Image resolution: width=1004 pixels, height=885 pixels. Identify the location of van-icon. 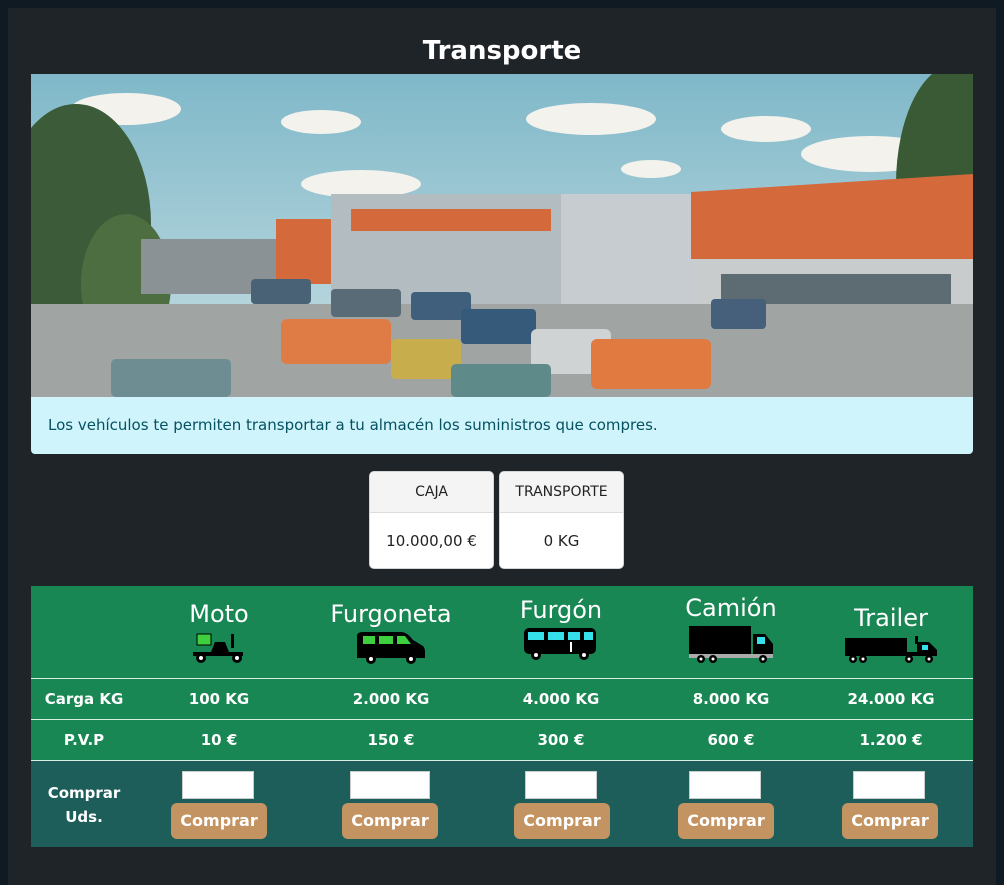
(391, 648).